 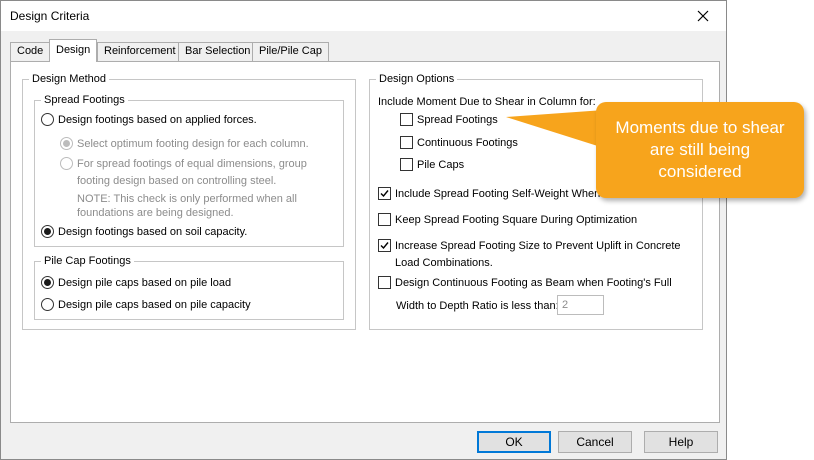 I want to click on moment-pile-caps-option: Pile Caps, so click(x=432, y=164).